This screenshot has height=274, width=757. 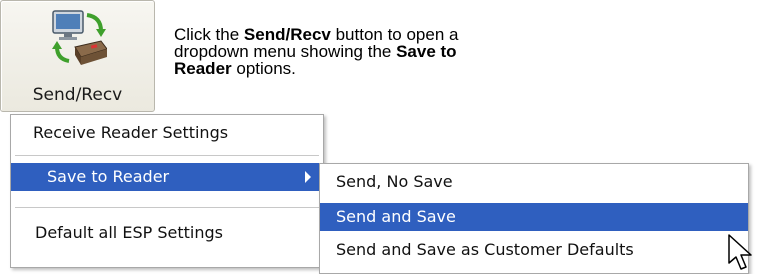 What do you see at coordinates (79, 37) in the screenshot?
I see `send-receive-icon` at bounding box center [79, 37].